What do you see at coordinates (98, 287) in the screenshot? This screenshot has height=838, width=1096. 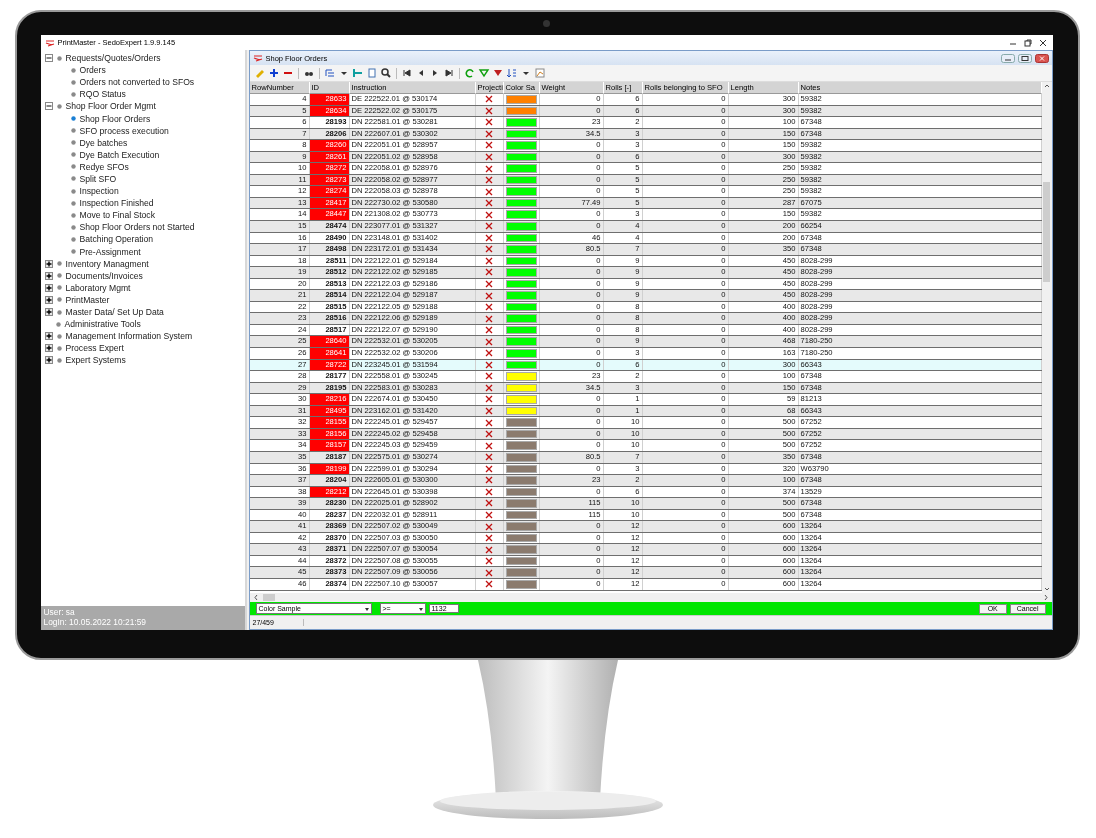 I see `tree-item: Laboratory Mgmt` at bounding box center [98, 287].